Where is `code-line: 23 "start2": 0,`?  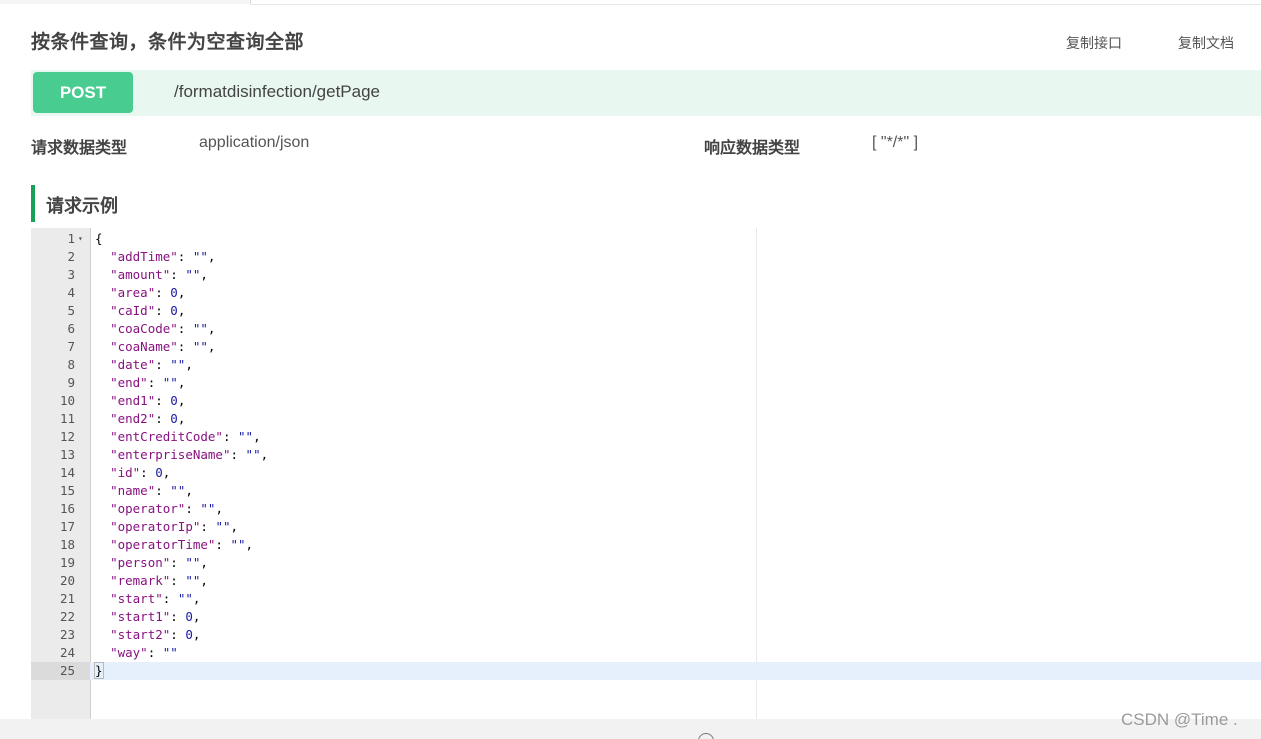
code-line: 23 "start2": 0, is located at coordinates (646, 635).